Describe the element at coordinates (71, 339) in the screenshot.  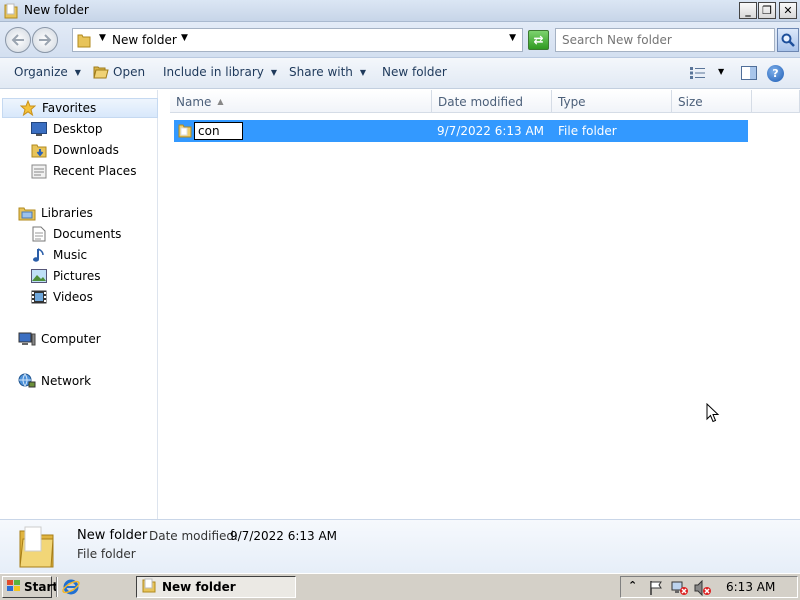
I see `nav-computer-label: Computer` at that location.